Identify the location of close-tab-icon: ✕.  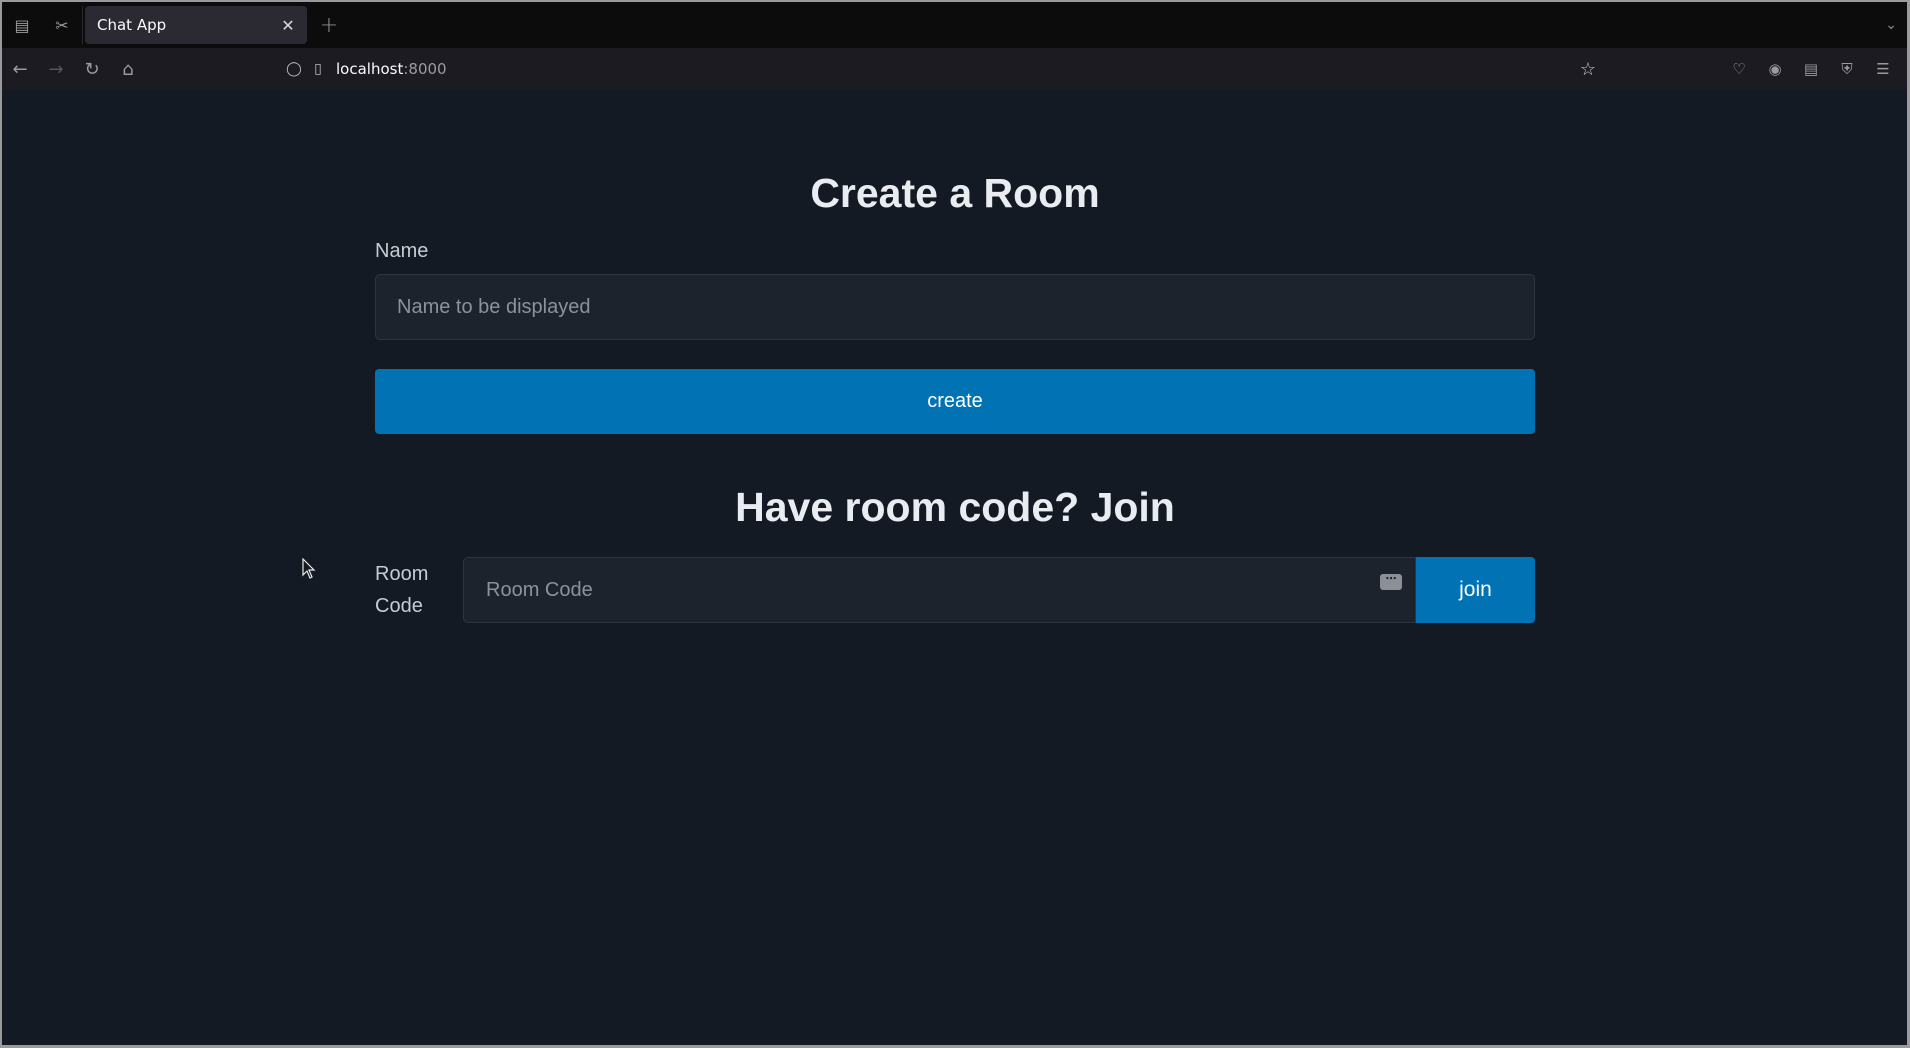
(288, 25).